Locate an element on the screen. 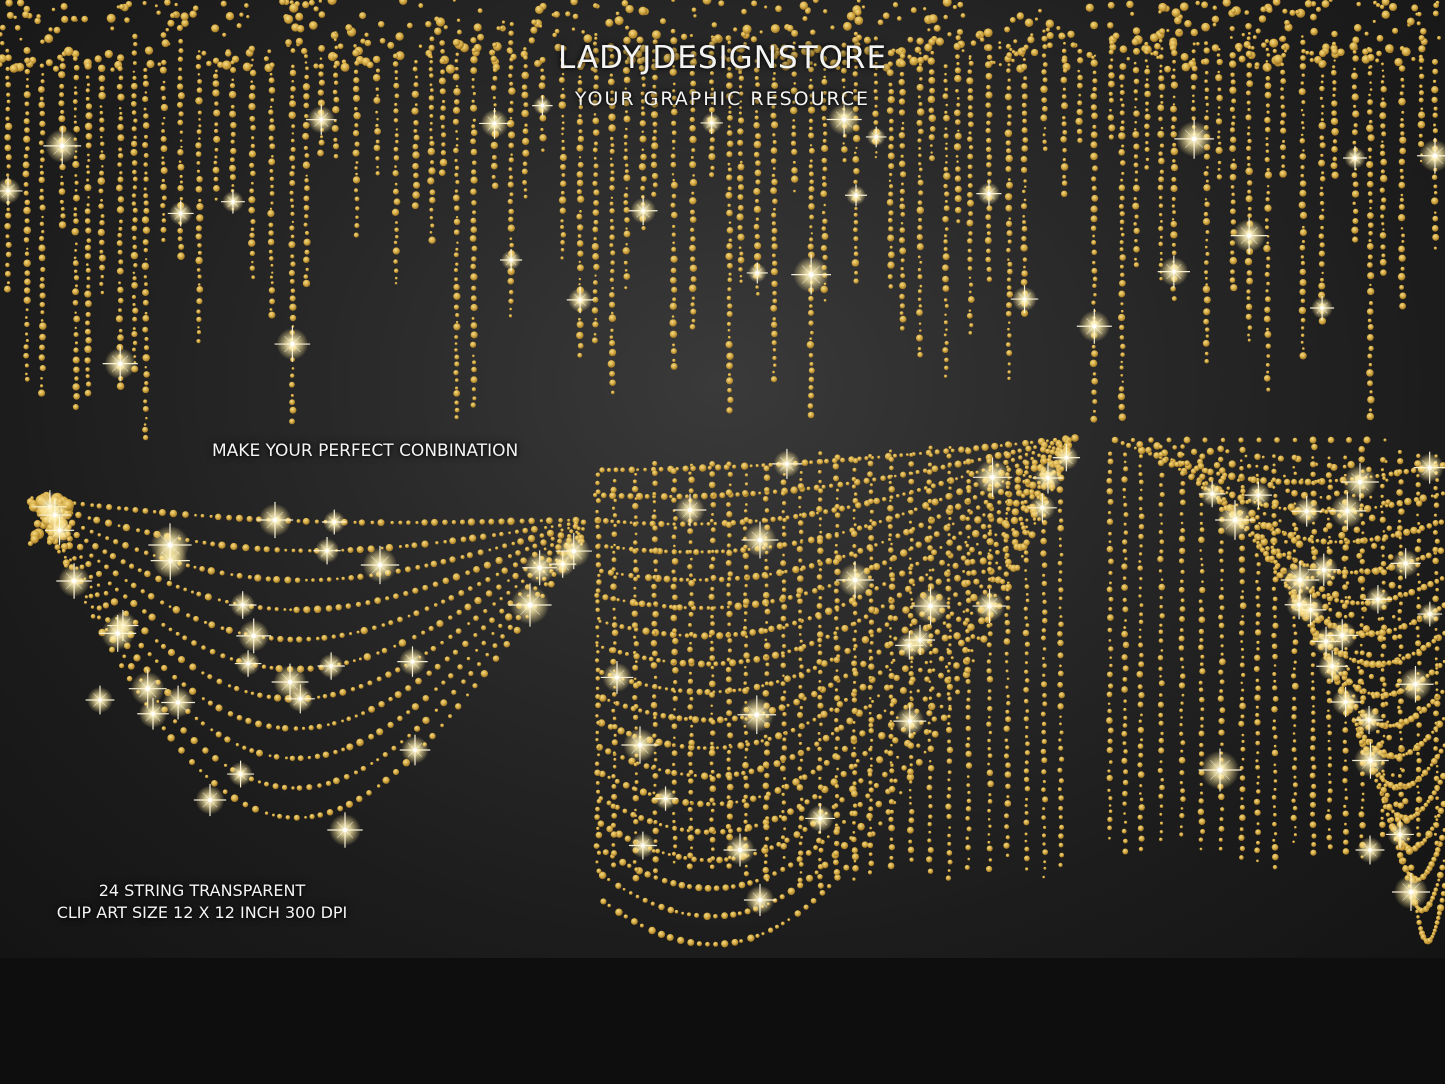  swag-strands-right is located at coordinates (1275, 690).